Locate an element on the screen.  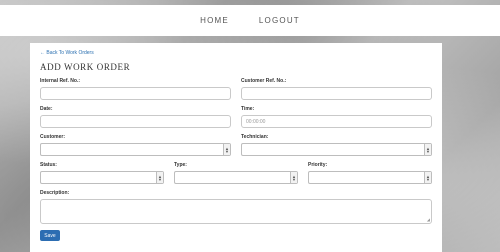
ref-row: Internal Ref. No.: Customer Ref. No.: is located at coordinates (236, 89).